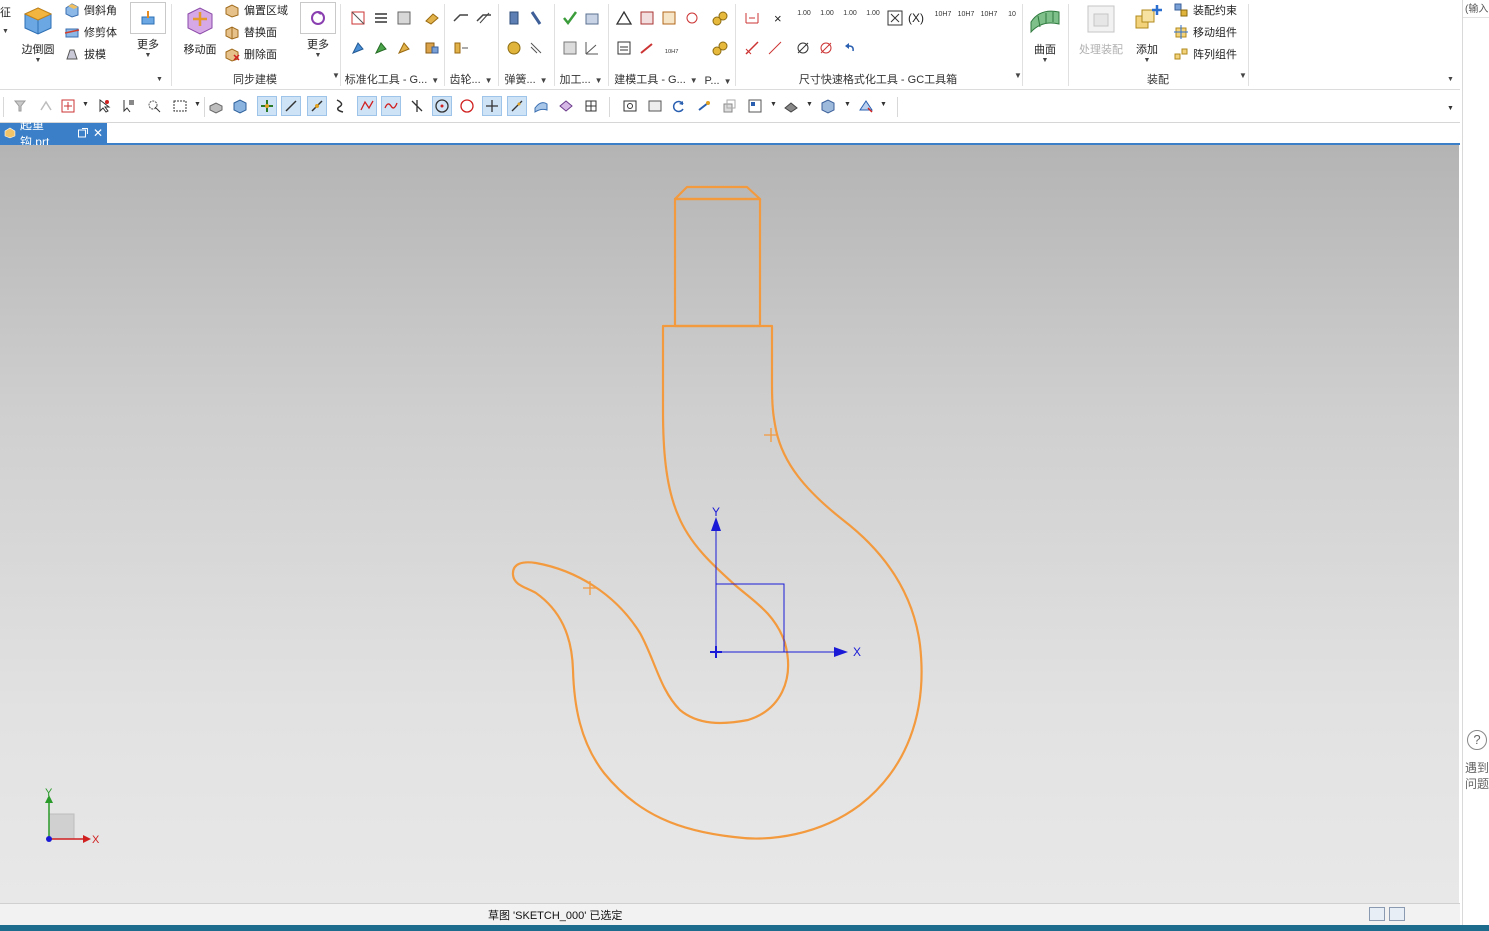 The image size is (1489, 931). What do you see at coordinates (680, 511) in the screenshot?
I see `point-markers` at bounding box center [680, 511].